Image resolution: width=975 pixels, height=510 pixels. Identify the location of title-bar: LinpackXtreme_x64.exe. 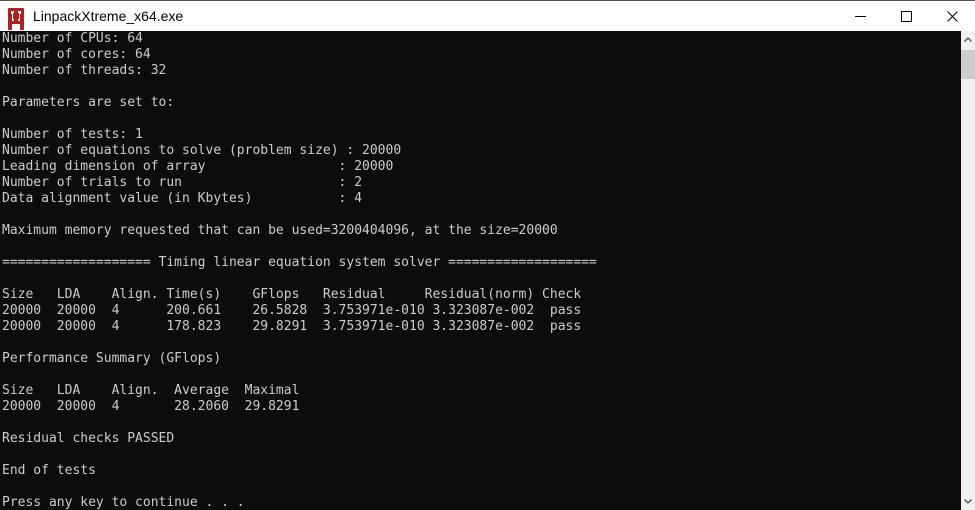
(487, 15).